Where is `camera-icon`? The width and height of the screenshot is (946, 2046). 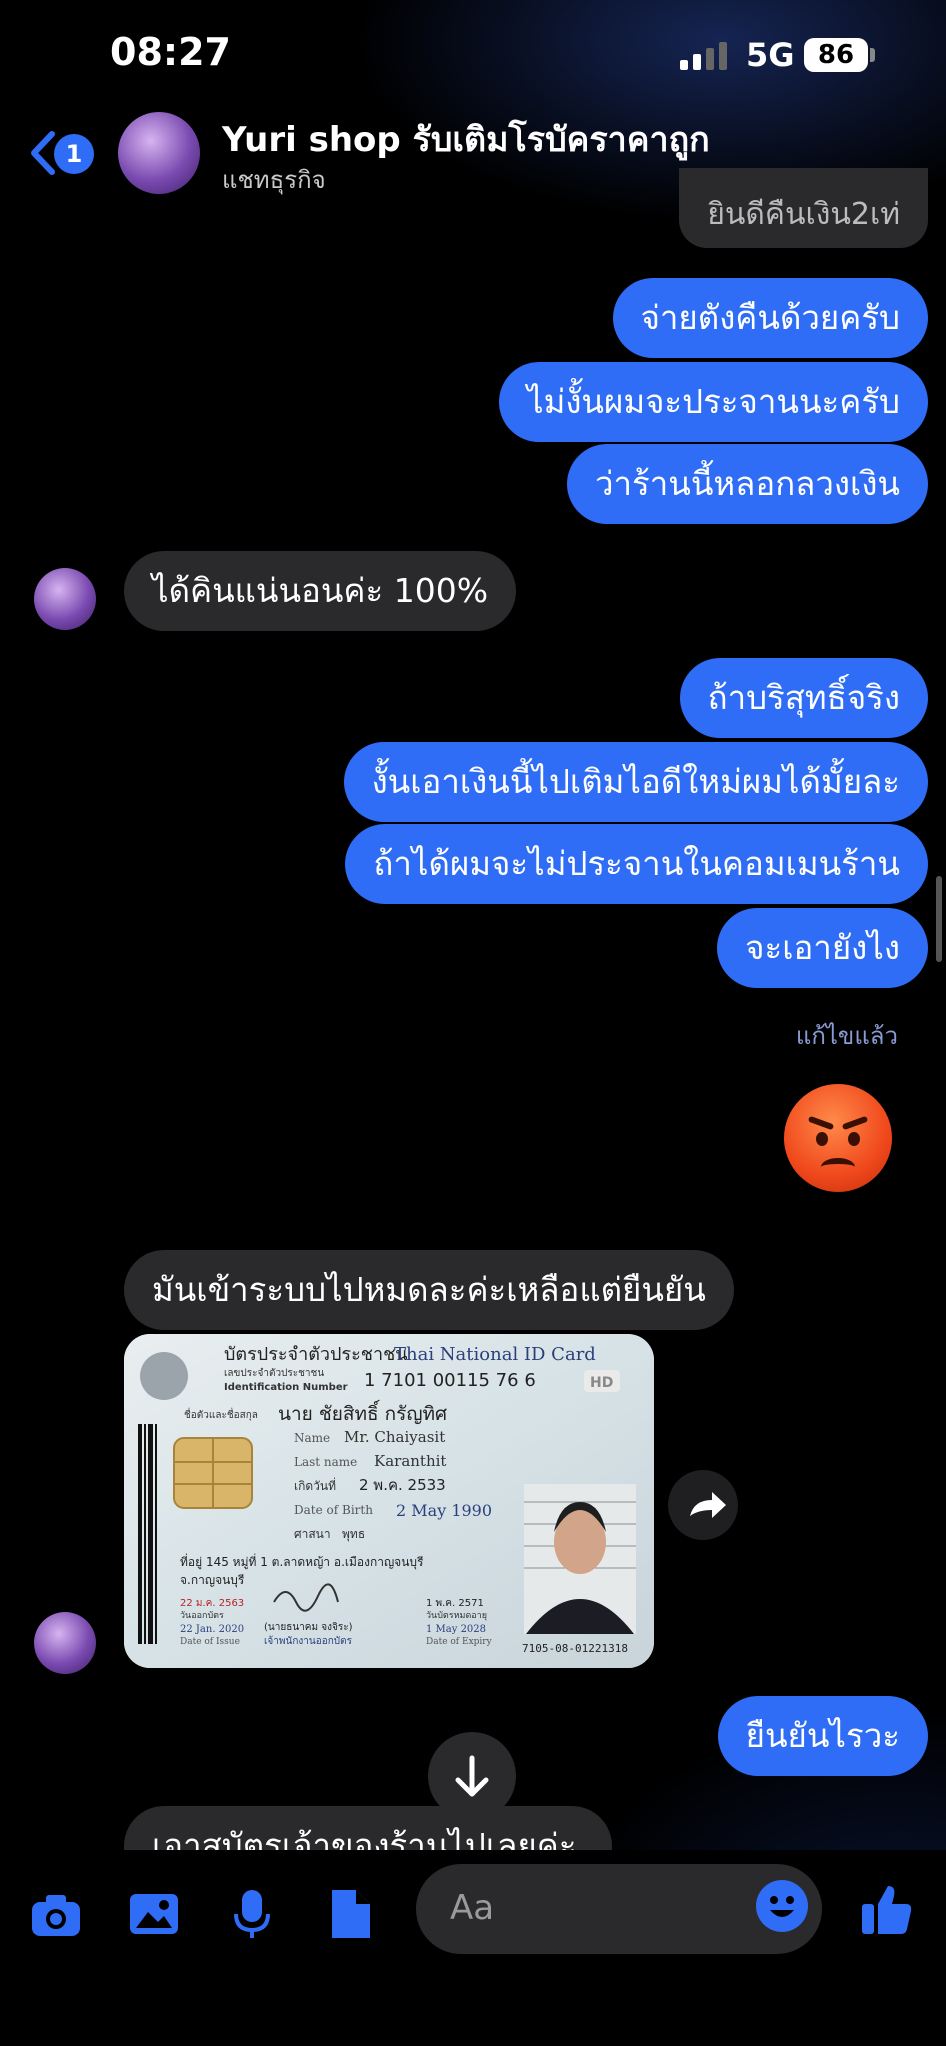
camera-icon is located at coordinates (56, 1915).